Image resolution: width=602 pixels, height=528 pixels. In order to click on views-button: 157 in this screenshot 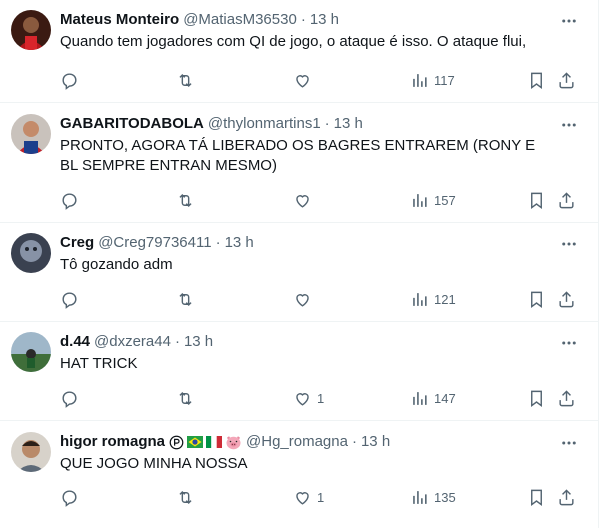, I will do `click(433, 200)`.